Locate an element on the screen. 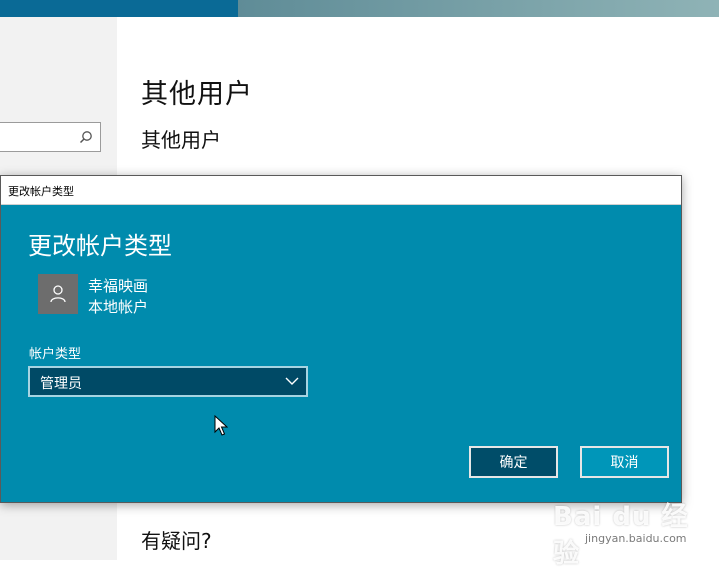  account-type-select: 管理员 is located at coordinates (168, 381).